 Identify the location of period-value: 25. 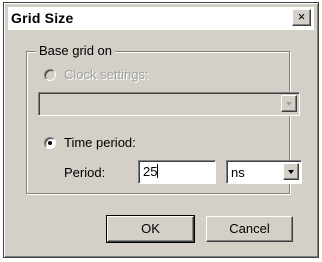
(150, 171).